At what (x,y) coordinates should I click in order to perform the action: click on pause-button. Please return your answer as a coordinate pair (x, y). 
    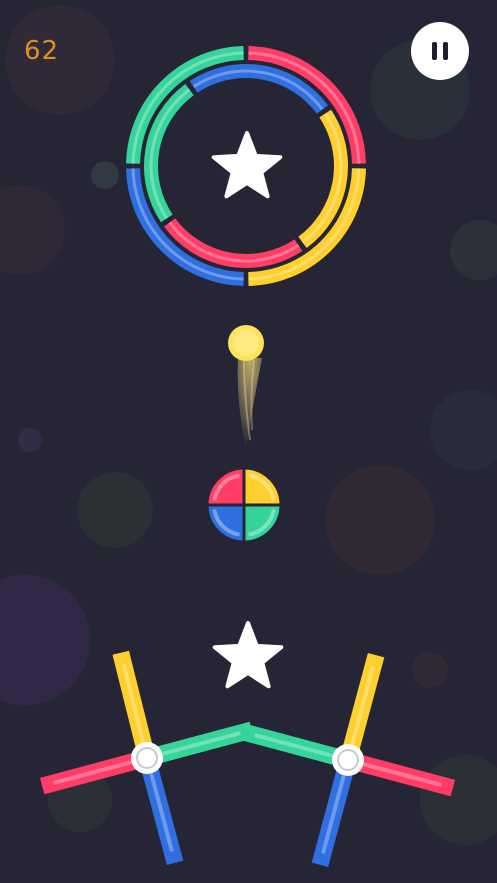
    Looking at the image, I should click on (440, 51).